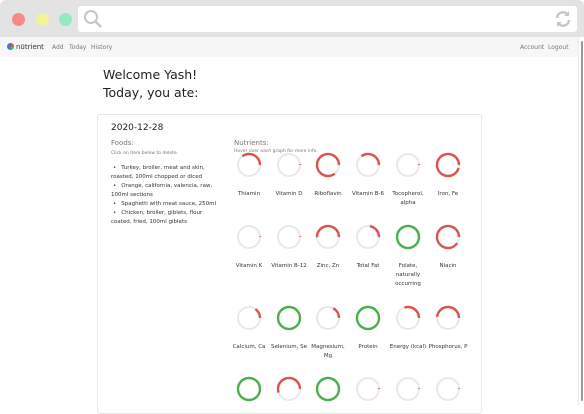 The width and height of the screenshot is (584, 414). I want to click on nutrient-label: Total Fat, so click(368, 266).